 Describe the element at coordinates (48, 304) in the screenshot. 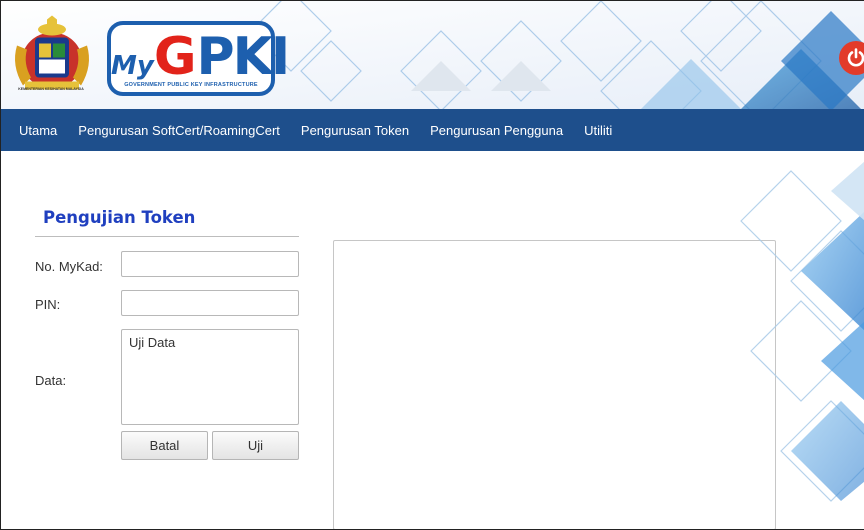

I see `pin-label: PIN:` at that location.